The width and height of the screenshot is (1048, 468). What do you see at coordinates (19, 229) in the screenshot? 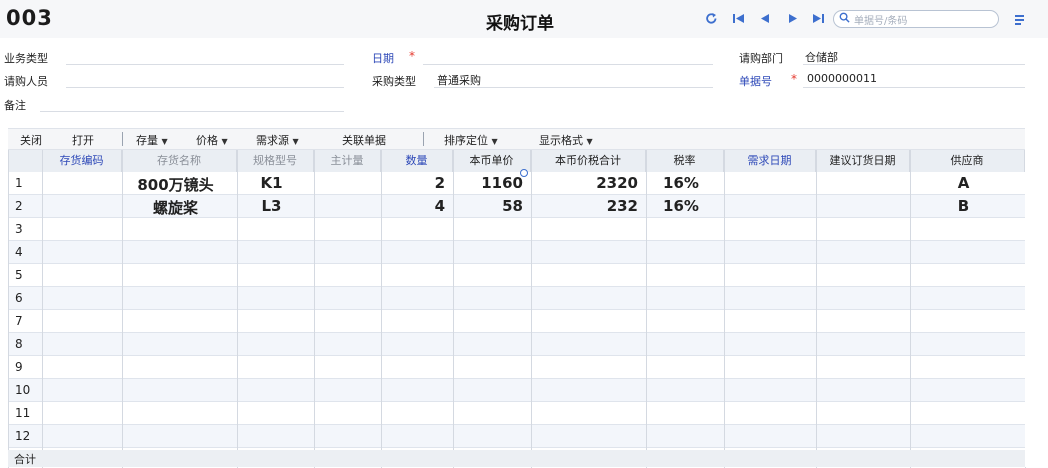
I see `row-number: 3` at bounding box center [19, 229].